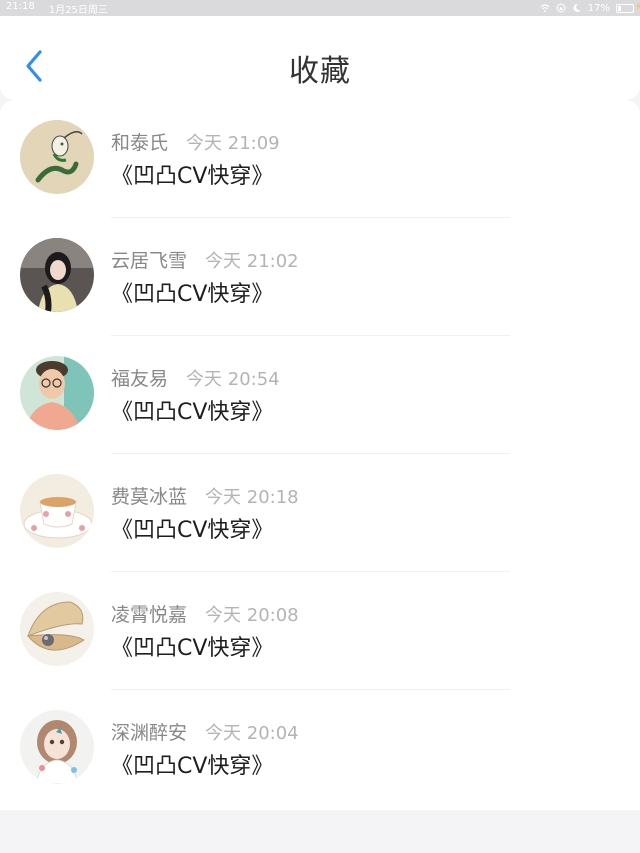 This screenshot has width=640, height=853. What do you see at coordinates (233, 143) in the screenshot?
I see `timestamp: 今天 21:09` at bounding box center [233, 143].